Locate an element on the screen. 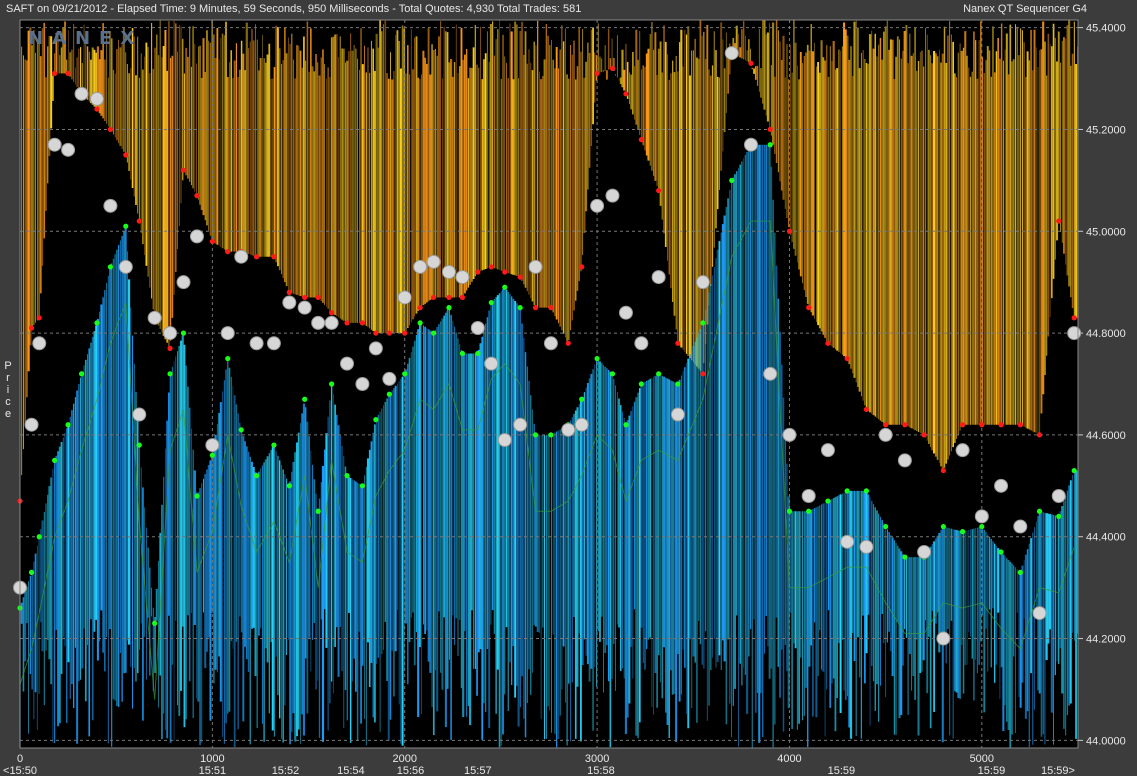 The width and height of the screenshot is (1137, 776). time-label: 15:59 is located at coordinates (842, 770).